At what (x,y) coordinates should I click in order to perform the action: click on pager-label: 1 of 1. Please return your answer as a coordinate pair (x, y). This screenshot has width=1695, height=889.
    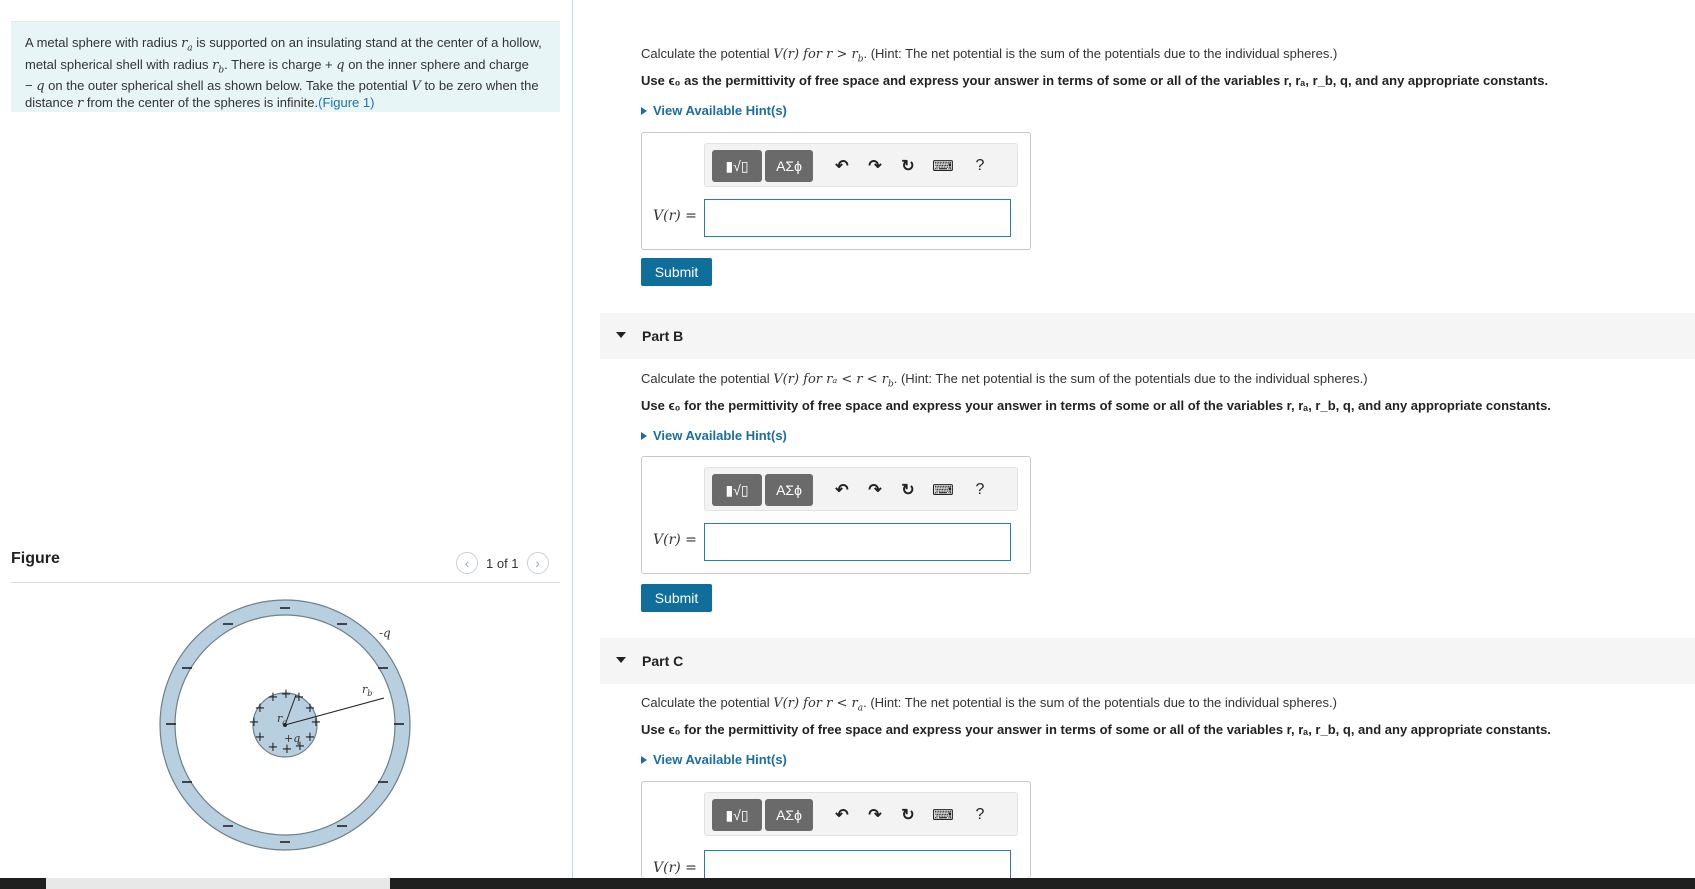
    Looking at the image, I should click on (502, 563).